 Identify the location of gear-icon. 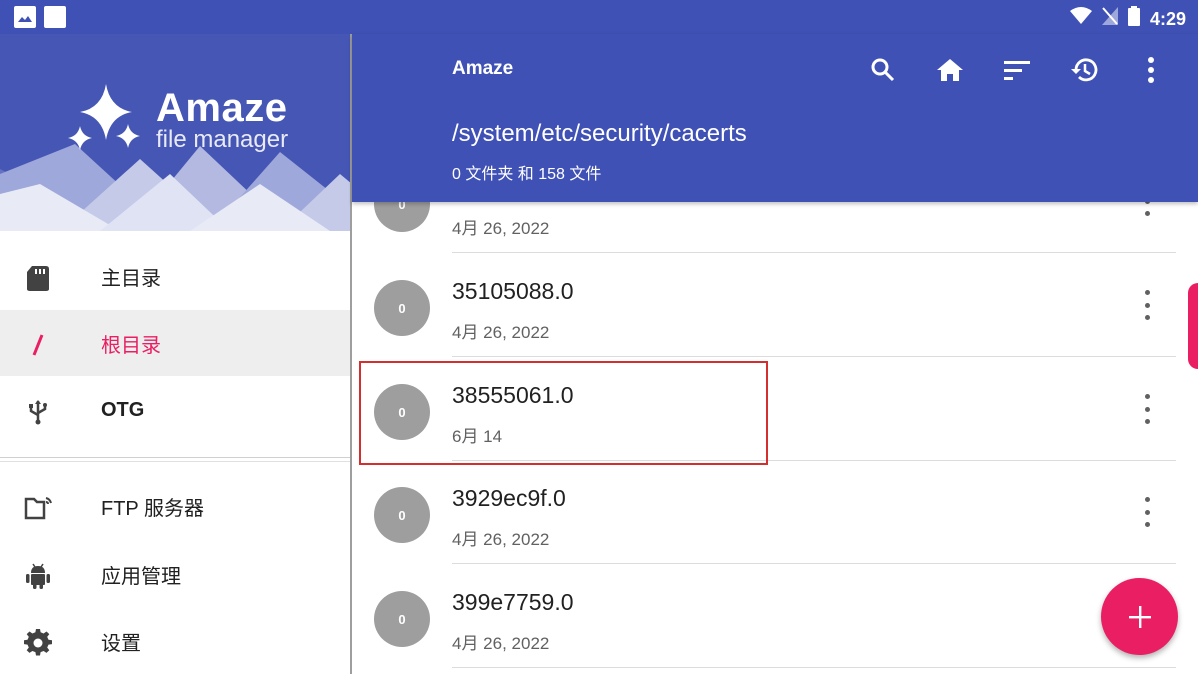
(38, 642).